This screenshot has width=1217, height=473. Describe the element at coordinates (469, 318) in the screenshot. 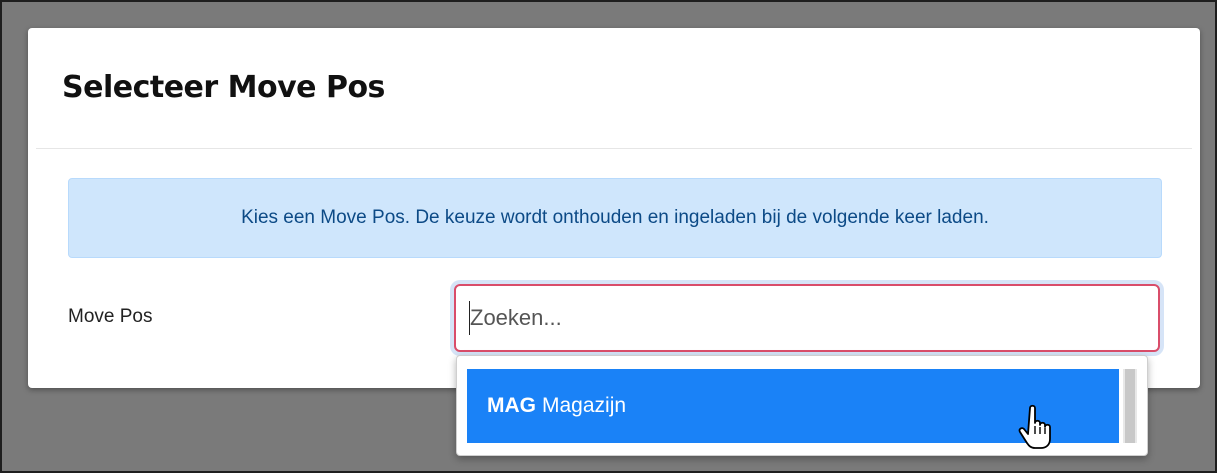

I see `text-caret` at that location.